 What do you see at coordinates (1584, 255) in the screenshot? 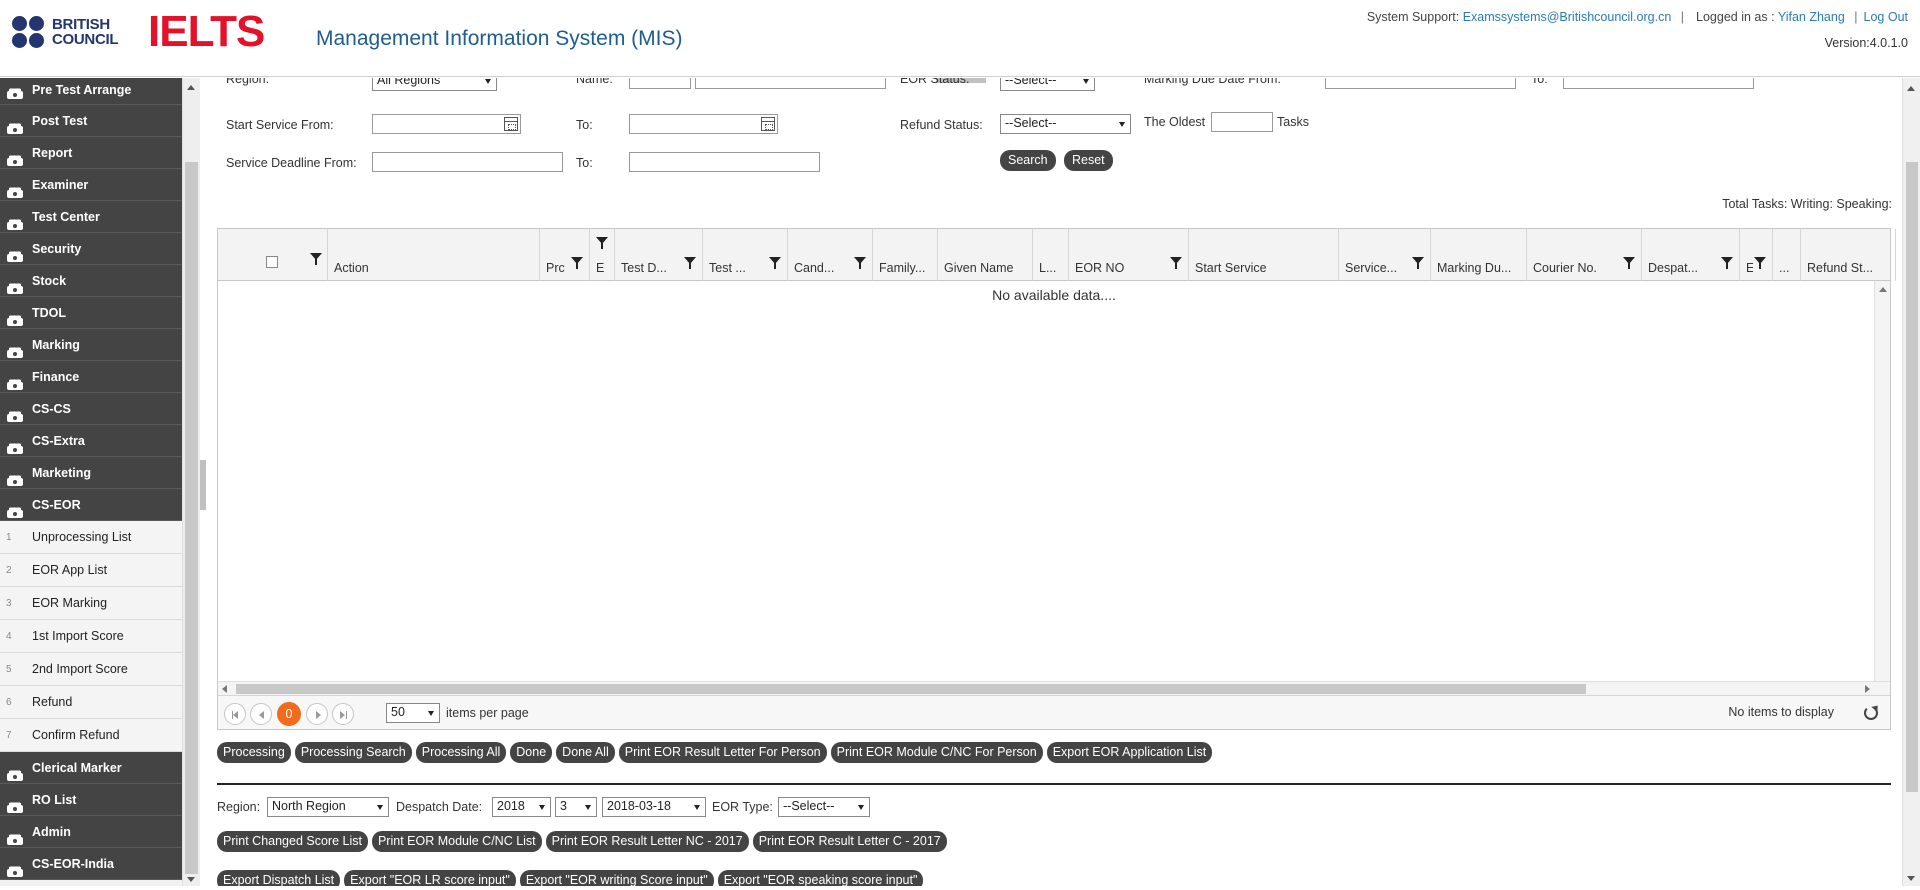
I see `grid-column-header: Courier No.` at bounding box center [1584, 255].